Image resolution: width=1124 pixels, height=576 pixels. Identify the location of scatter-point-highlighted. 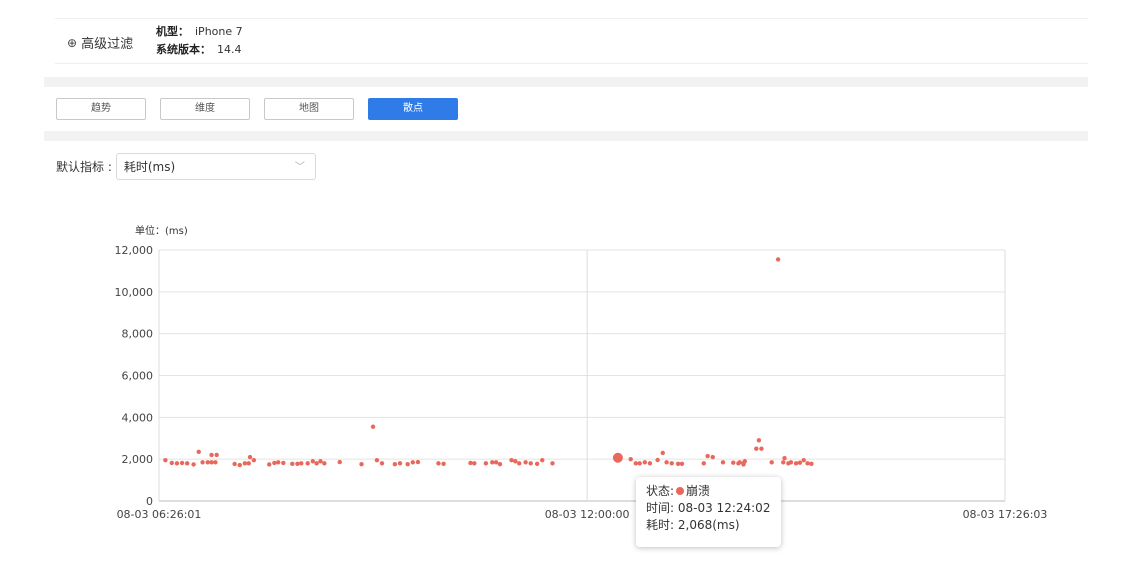
(617, 457).